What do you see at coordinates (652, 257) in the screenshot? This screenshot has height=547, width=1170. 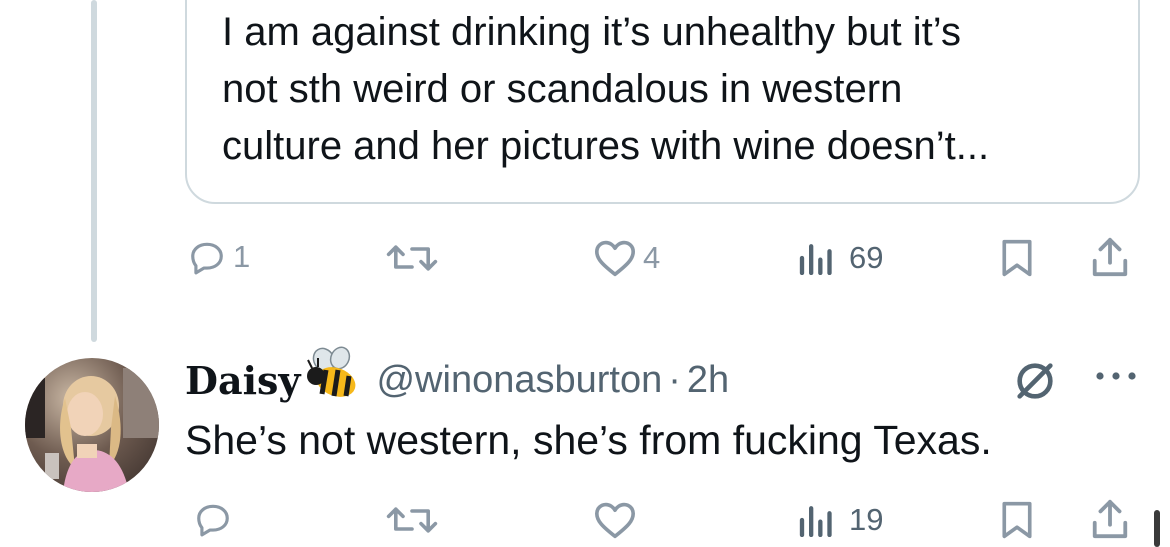 I see `like-count: 4` at bounding box center [652, 257].